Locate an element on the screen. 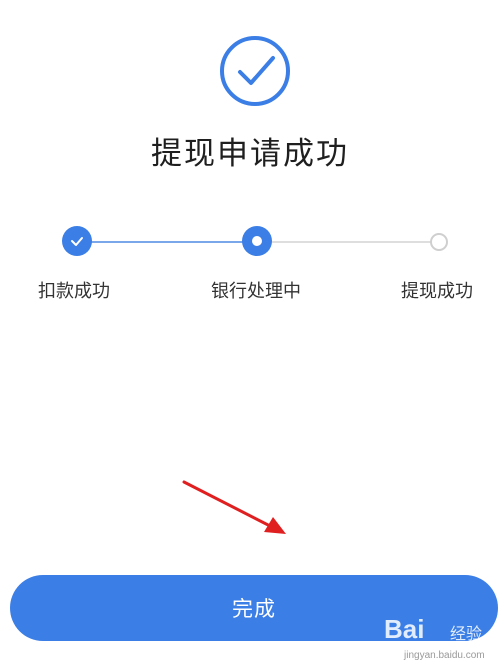 The image size is (500, 672). step-3-pending-indicator is located at coordinates (439, 242).